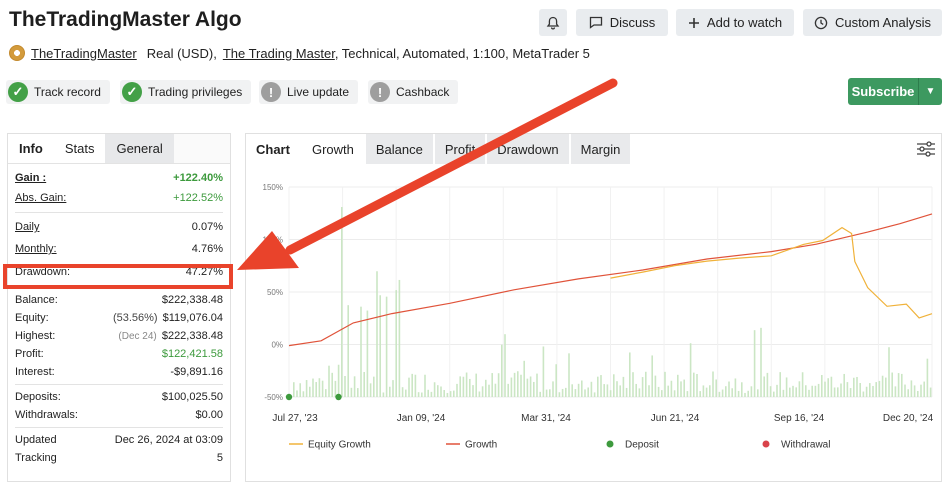 The image size is (950, 490). Describe the element at coordinates (632, 22) in the screenshot. I see `discuss-label: Discuss` at that location.